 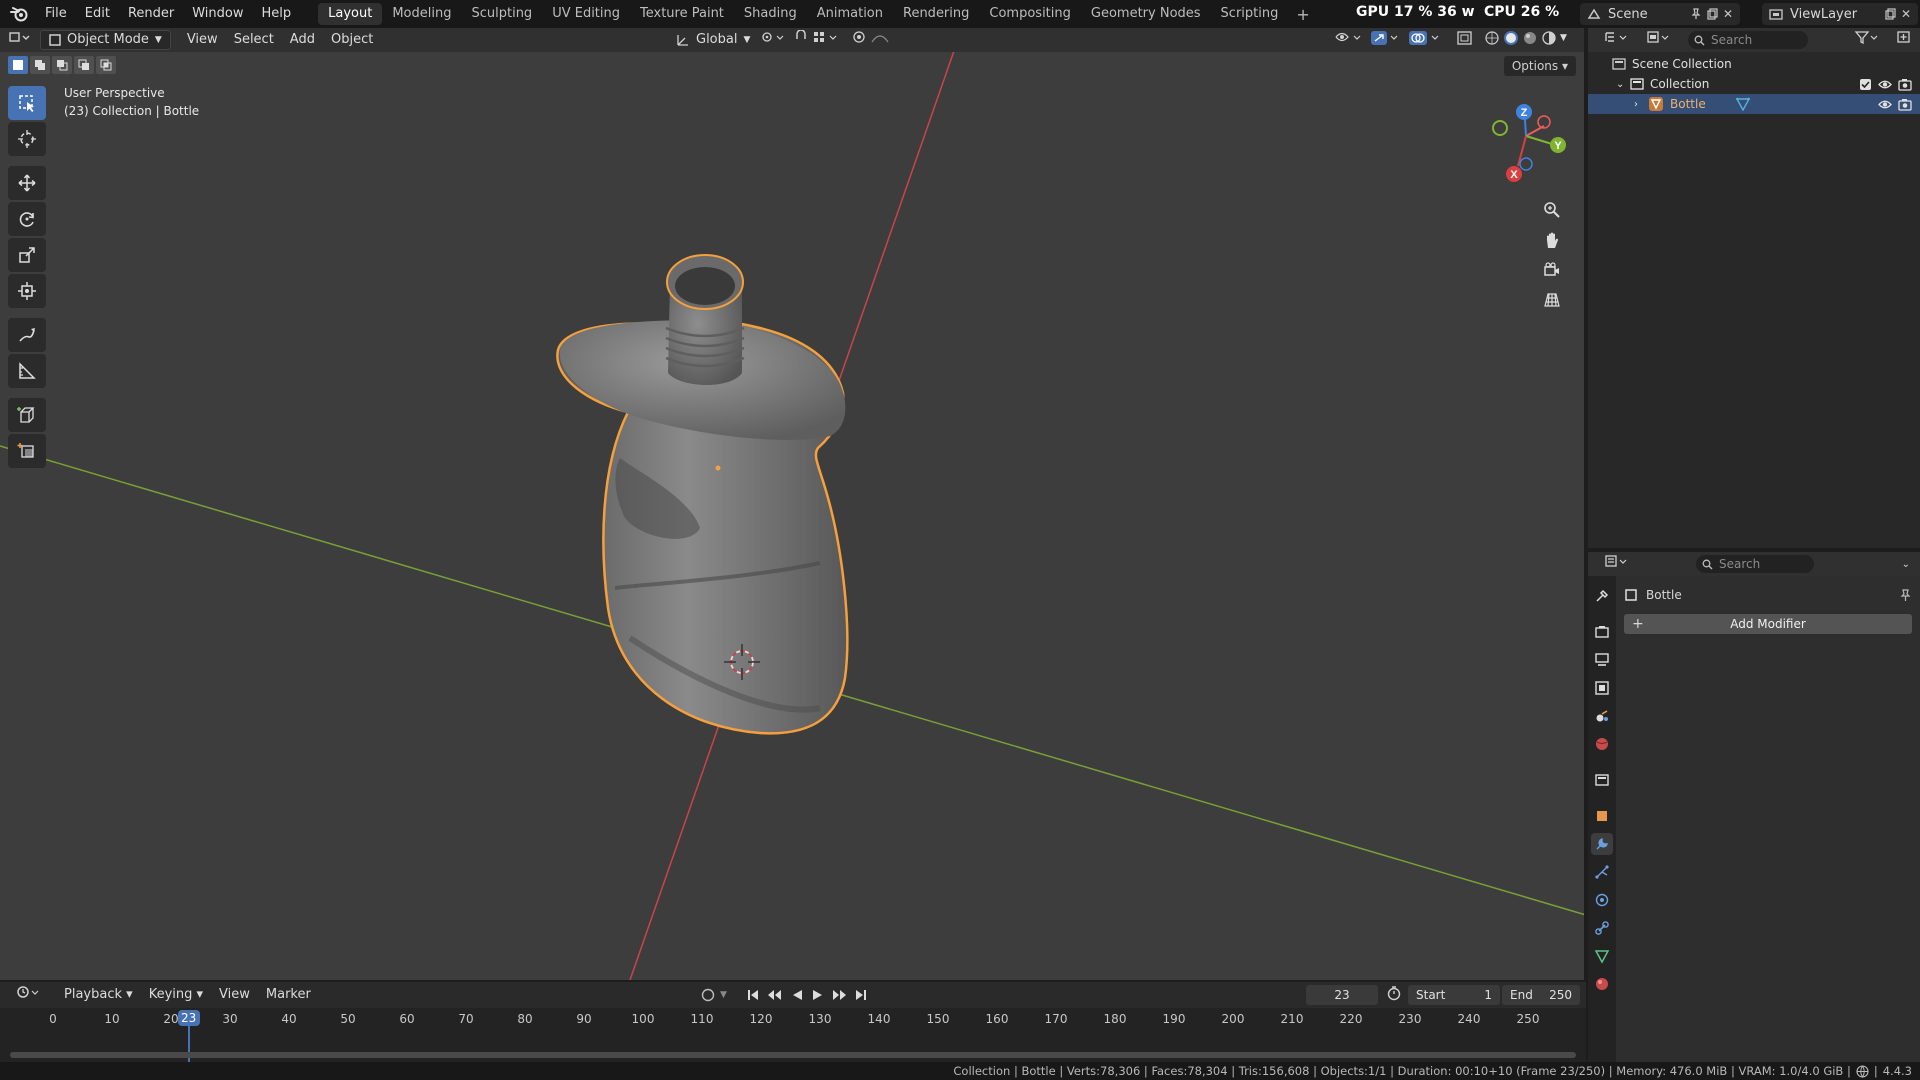 What do you see at coordinates (1250, 14) in the screenshot?
I see `tab-scripting: Scripting` at bounding box center [1250, 14].